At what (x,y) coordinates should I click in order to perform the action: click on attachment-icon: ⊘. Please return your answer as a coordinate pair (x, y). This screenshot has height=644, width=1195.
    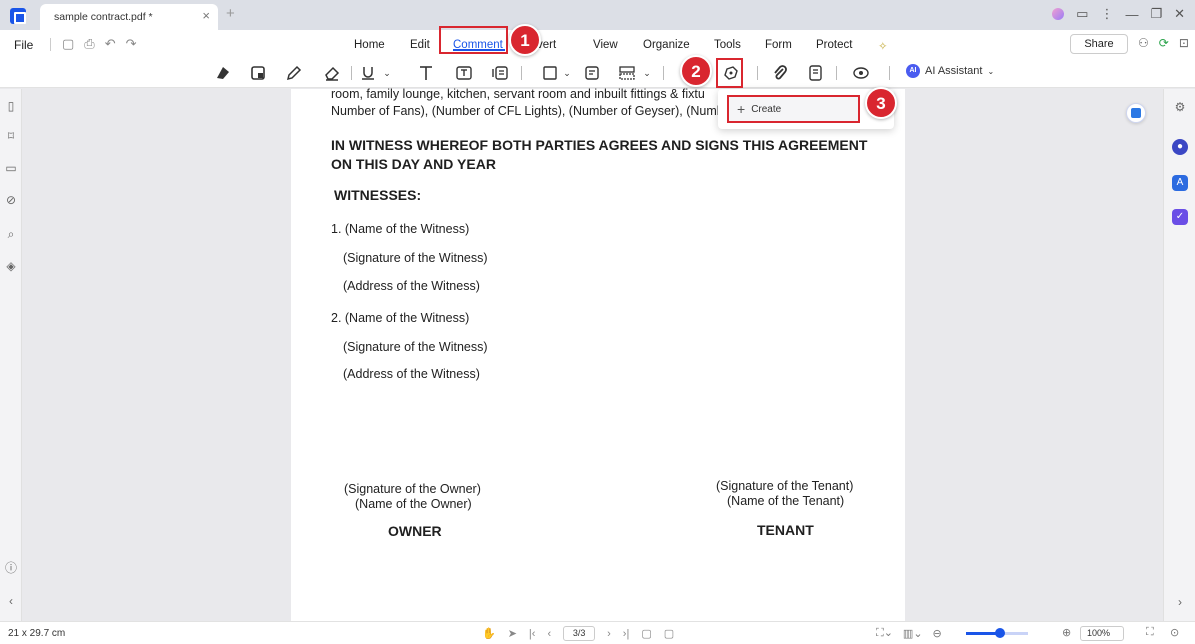
    Looking at the image, I should click on (11, 200).